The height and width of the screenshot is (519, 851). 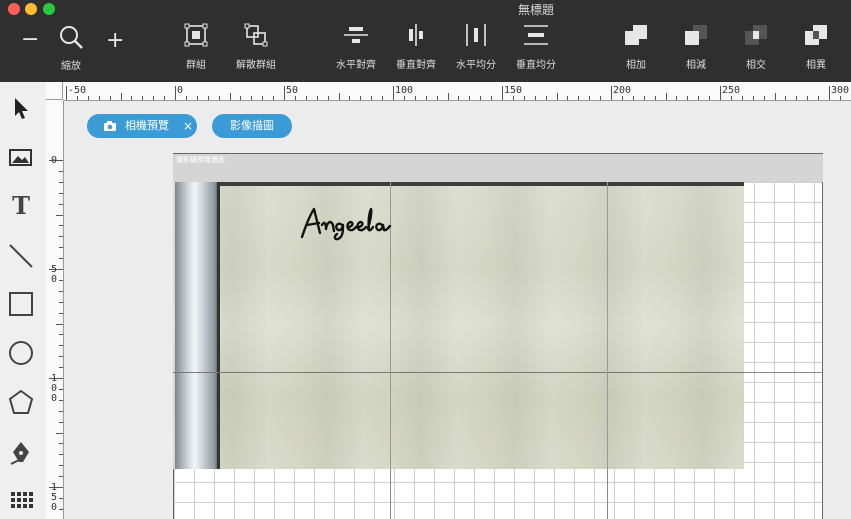 I want to click on image-icon, so click(x=21, y=157).